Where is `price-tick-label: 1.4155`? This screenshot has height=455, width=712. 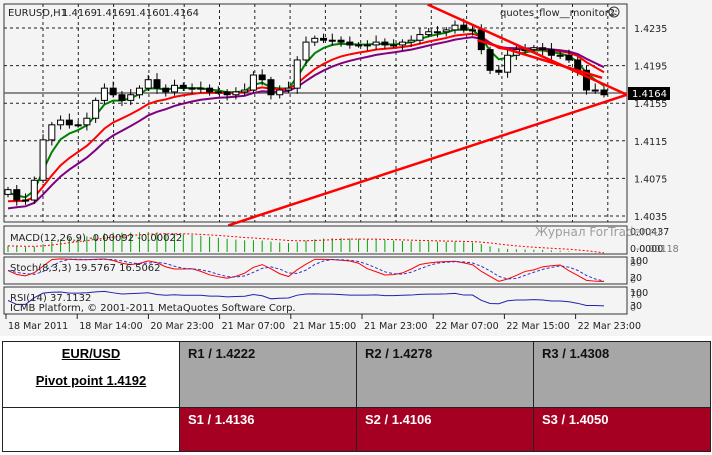
price-tick-label: 1.4155 is located at coordinates (650, 104).